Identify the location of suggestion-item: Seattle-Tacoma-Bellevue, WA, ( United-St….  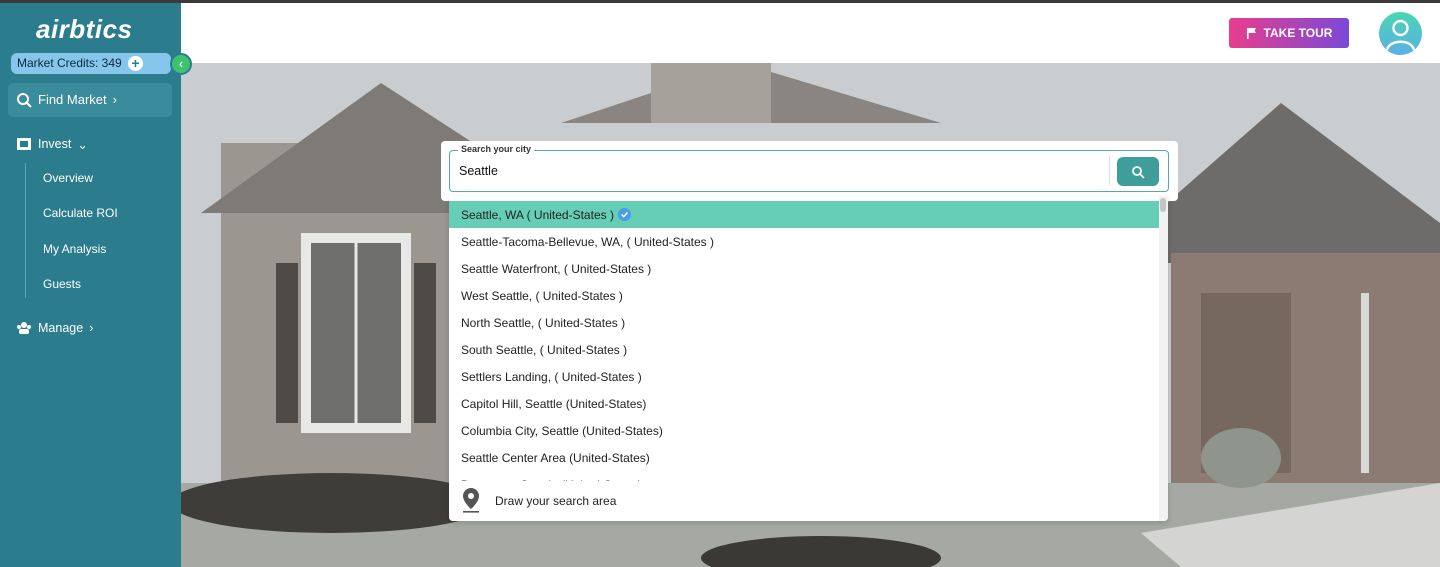
(804, 241).